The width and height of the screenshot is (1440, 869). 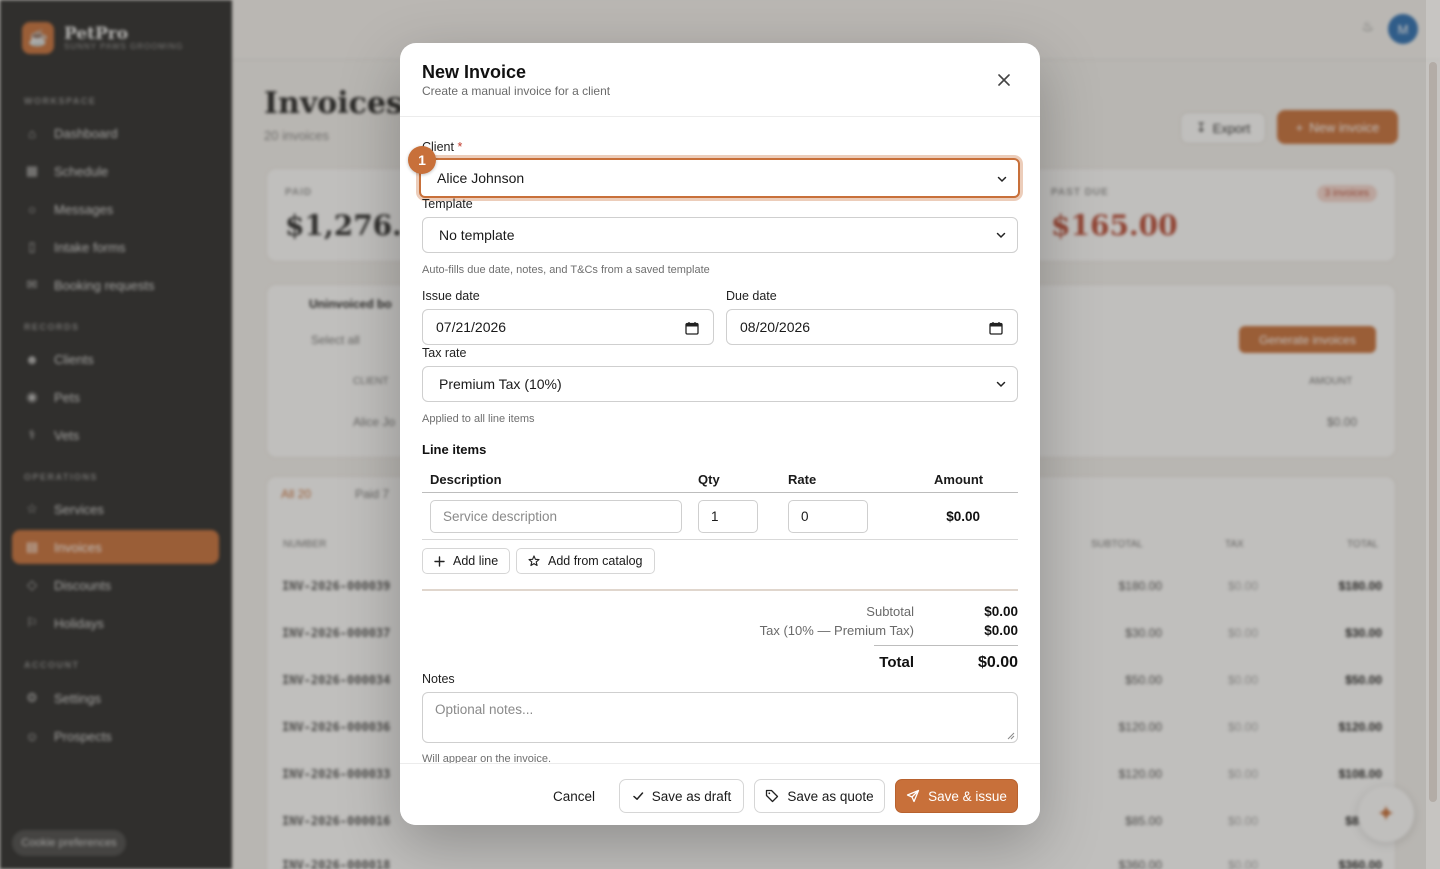 What do you see at coordinates (478, 419) in the screenshot?
I see `tax-rate-helper-text: Applied to all line items` at bounding box center [478, 419].